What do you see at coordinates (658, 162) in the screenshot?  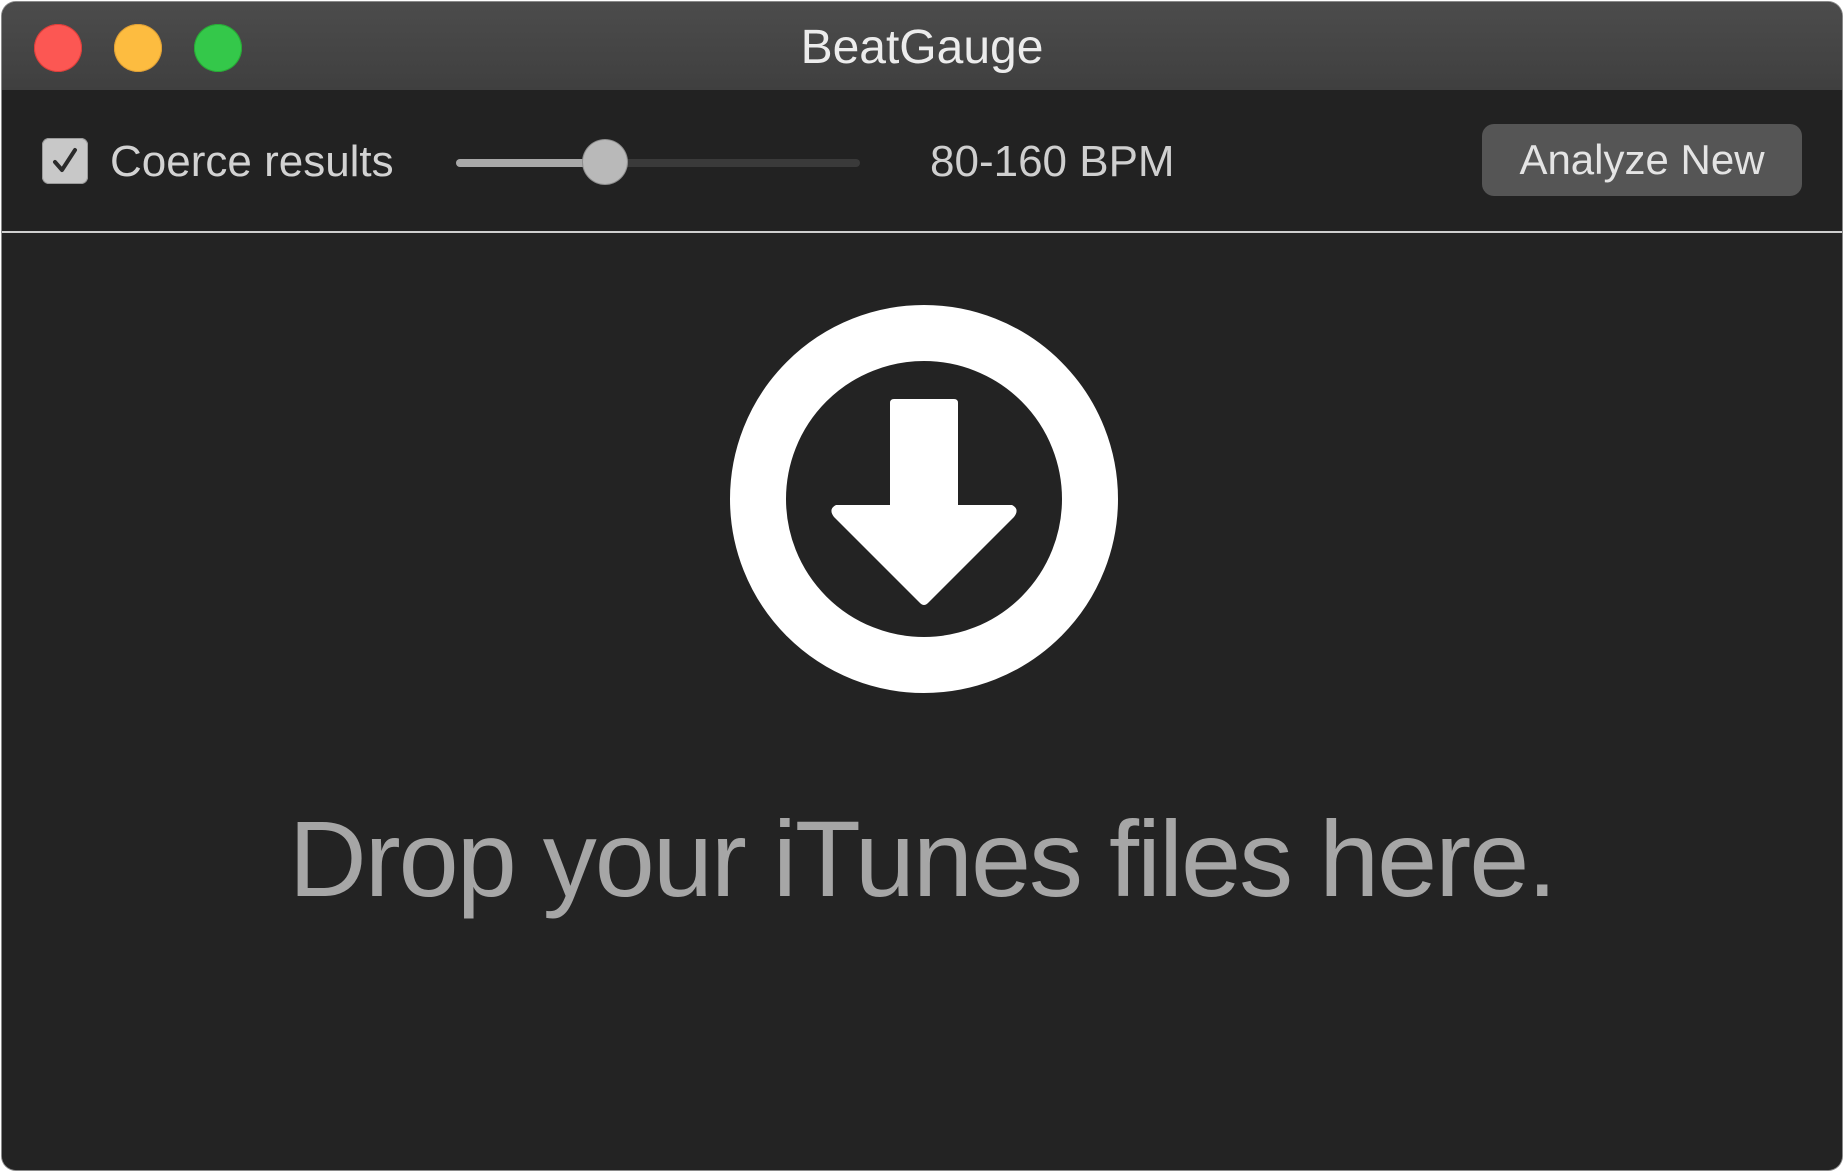 I see `tempo-range-slider` at bounding box center [658, 162].